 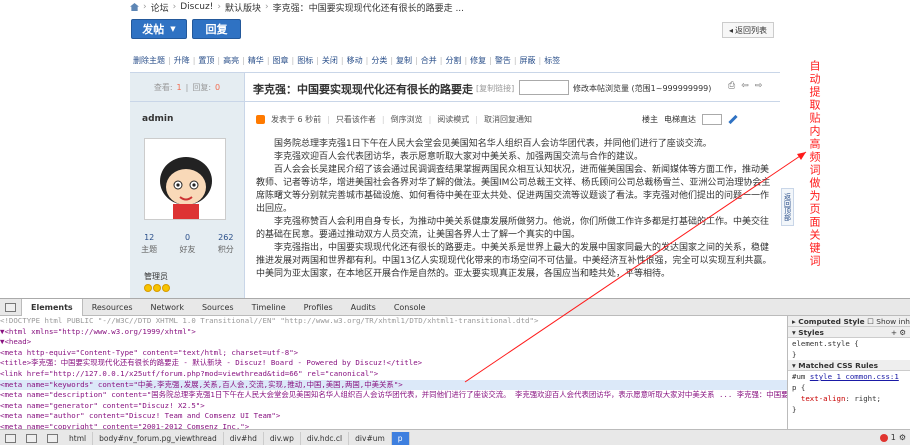 I want to click on show-inherited-checkbox: ☐ Show inherited, so click(x=888, y=321).